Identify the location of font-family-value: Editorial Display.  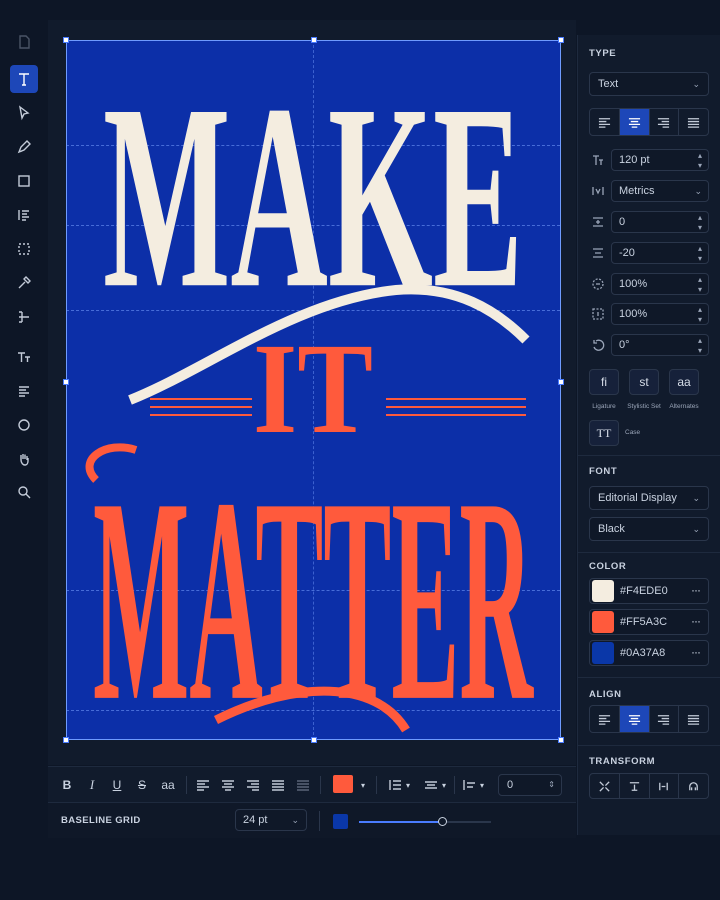
(637, 498).